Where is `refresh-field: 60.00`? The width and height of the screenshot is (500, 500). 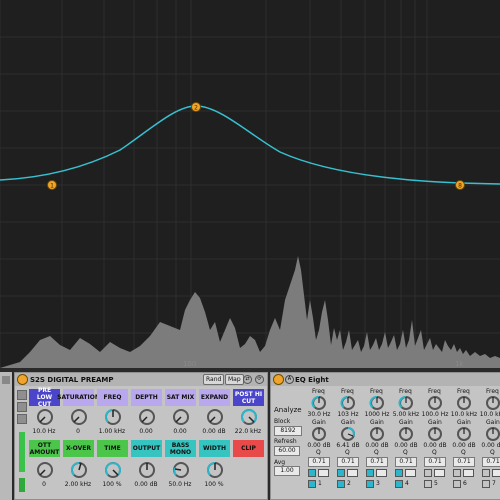
refresh-field: 60.00 is located at coordinates (287, 451).